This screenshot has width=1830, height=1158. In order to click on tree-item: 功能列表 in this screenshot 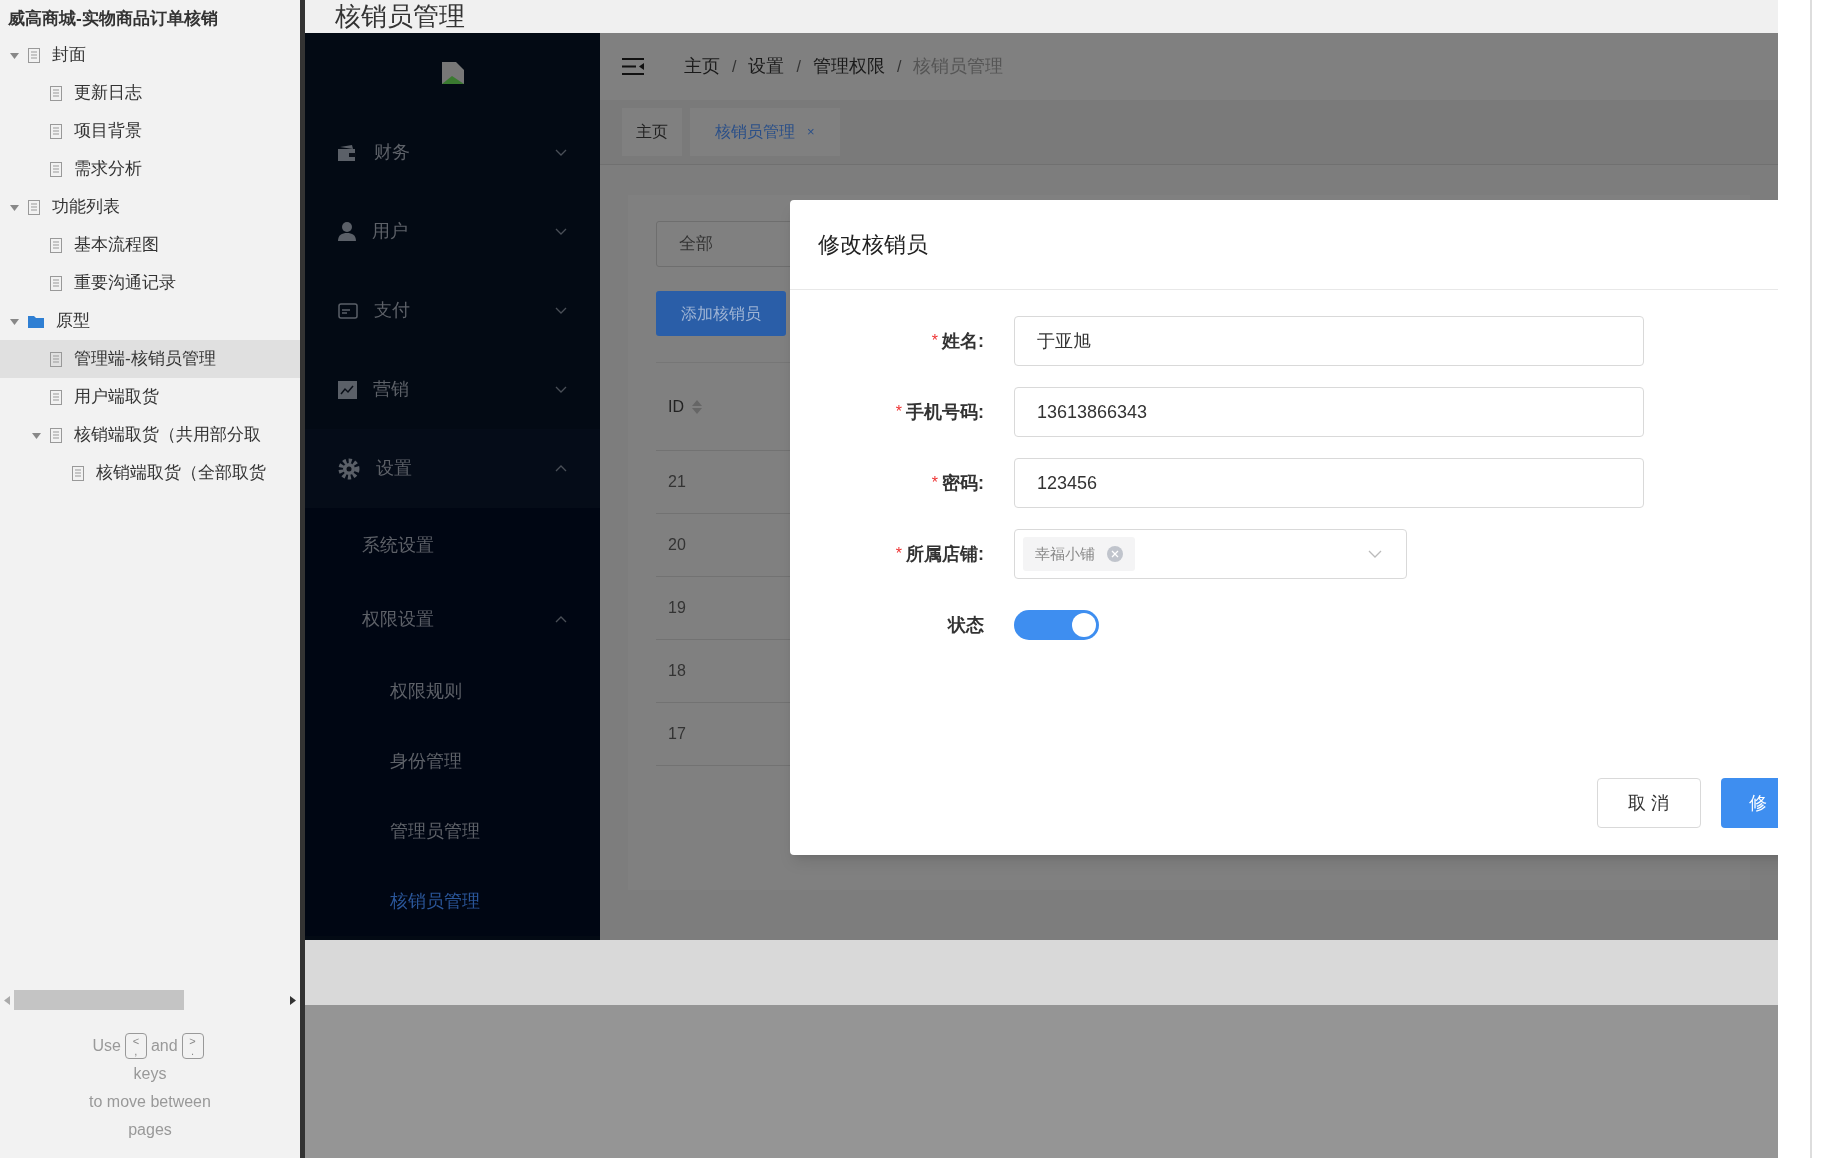, I will do `click(150, 207)`.